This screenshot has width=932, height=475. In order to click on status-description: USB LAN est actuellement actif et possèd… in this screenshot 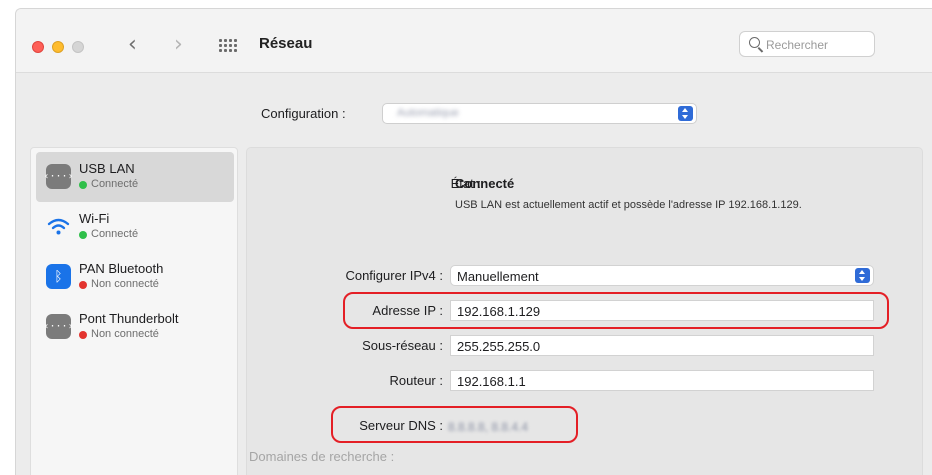, I will do `click(628, 205)`.